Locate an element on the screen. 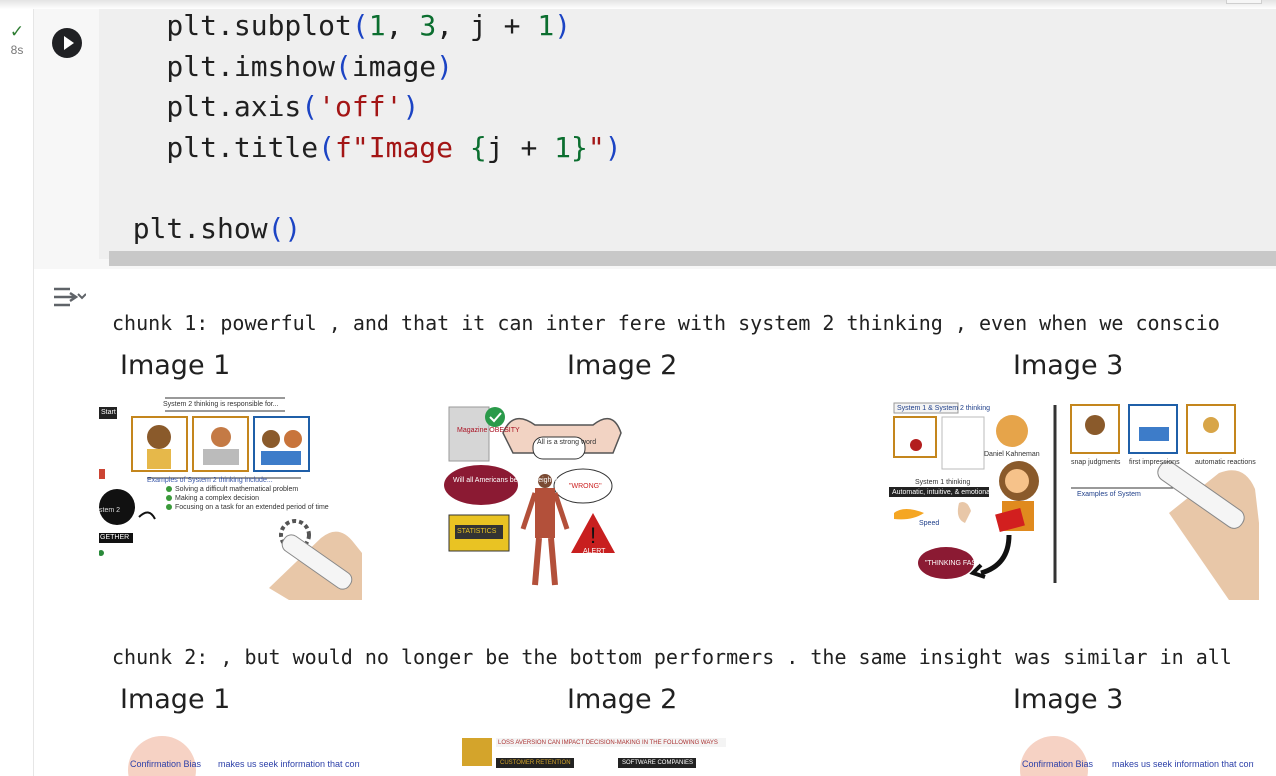 This screenshot has height=776, width=1276. code-token: " is located at coordinates (596, 147).